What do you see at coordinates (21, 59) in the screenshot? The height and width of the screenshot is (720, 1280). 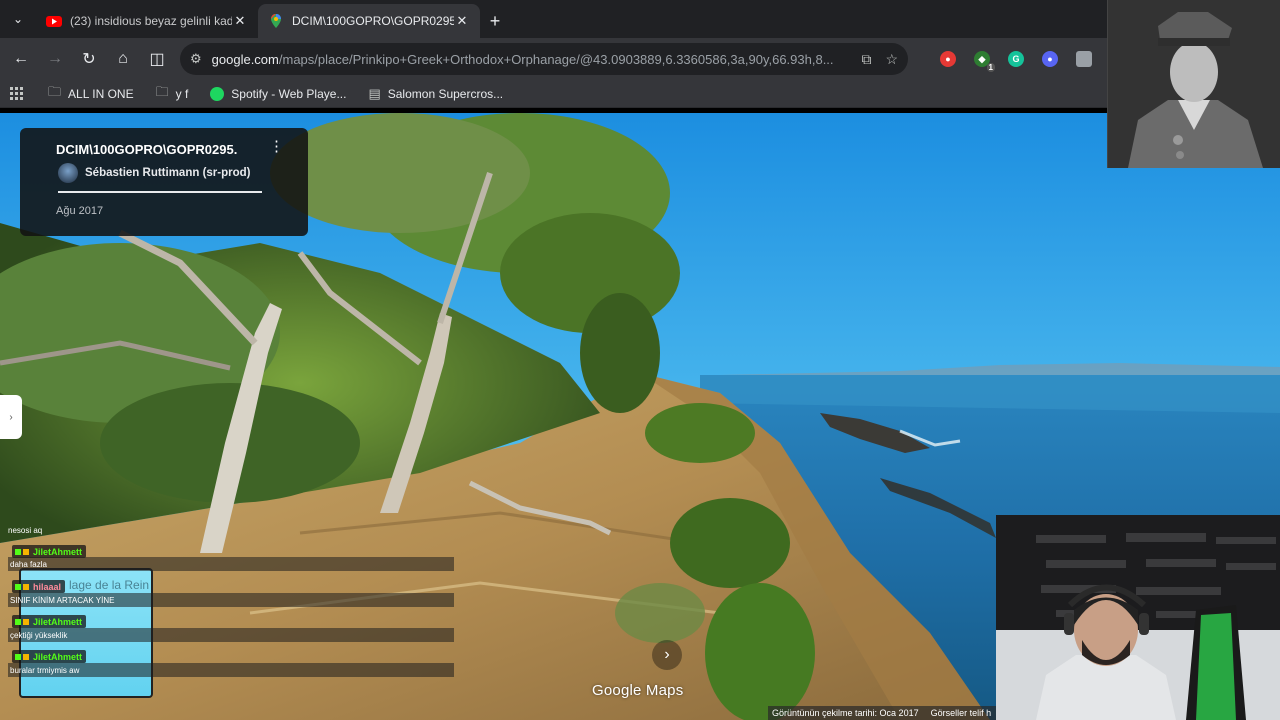 I see `back-icon: ←` at bounding box center [21, 59].